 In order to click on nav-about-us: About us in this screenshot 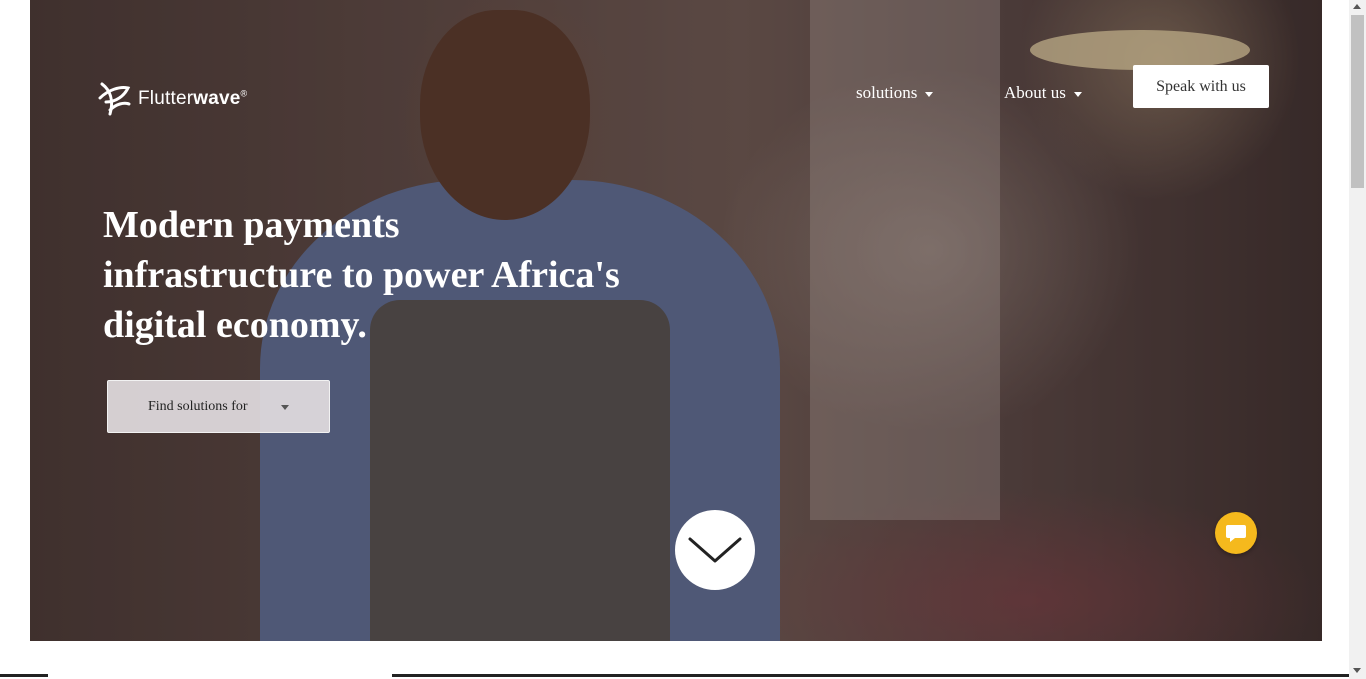, I will do `click(1043, 93)`.